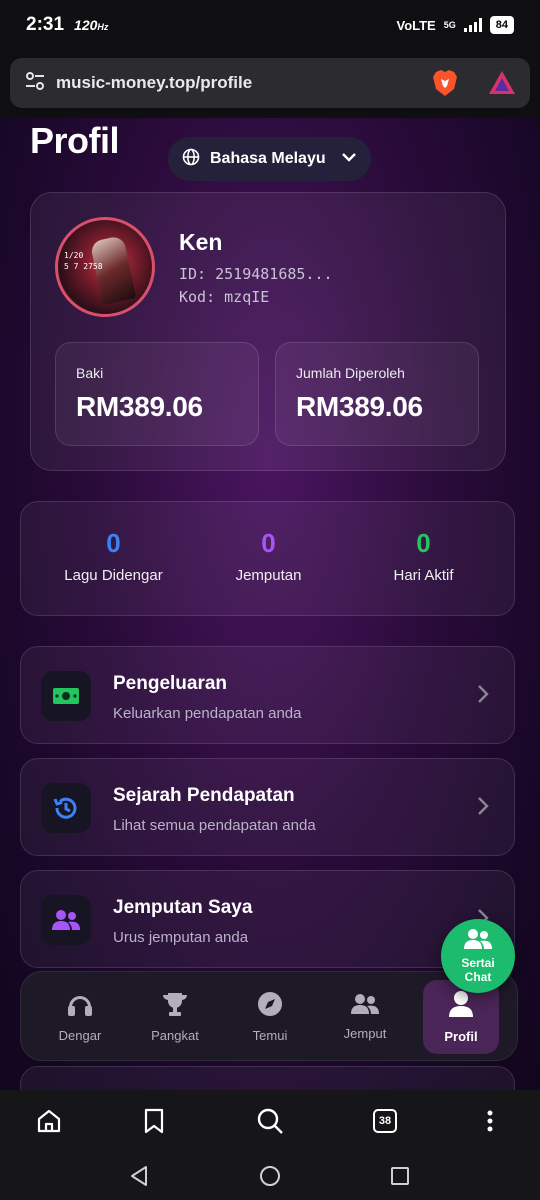 This screenshot has width=540, height=1200. Describe the element at coordinates (270, 25) in the screenshot. I see `status-bar: 2:31 120Hz VoLTE 5G 84` at that location.